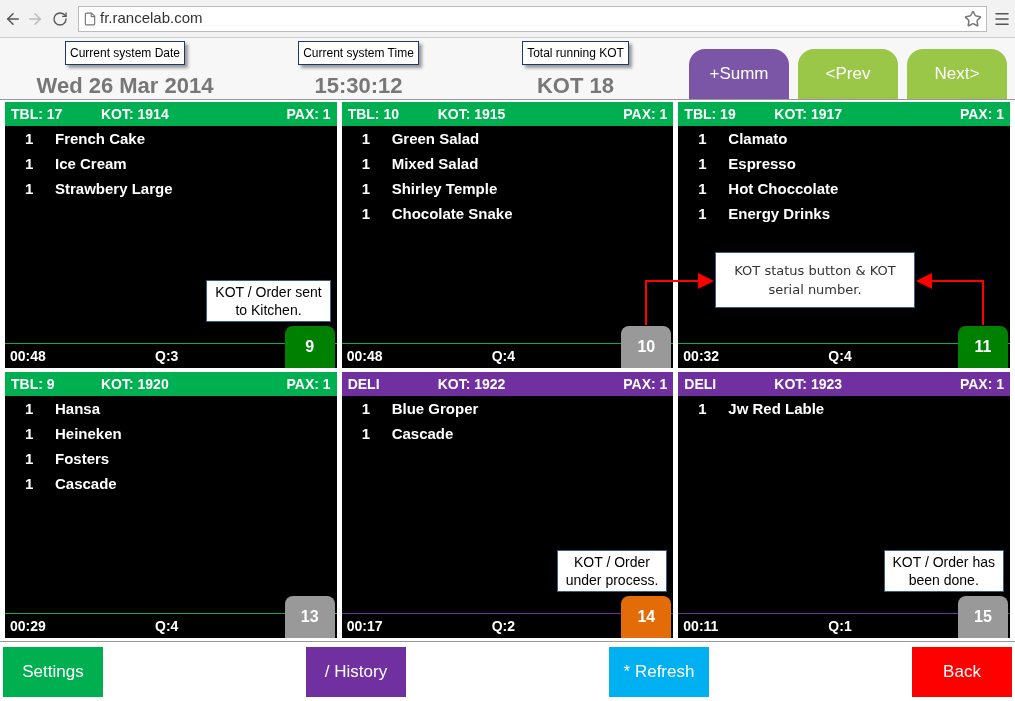 Image resolution: width=1015 pixels, height=701 pixels. I want to click on reload-icon, so click(60, 18).